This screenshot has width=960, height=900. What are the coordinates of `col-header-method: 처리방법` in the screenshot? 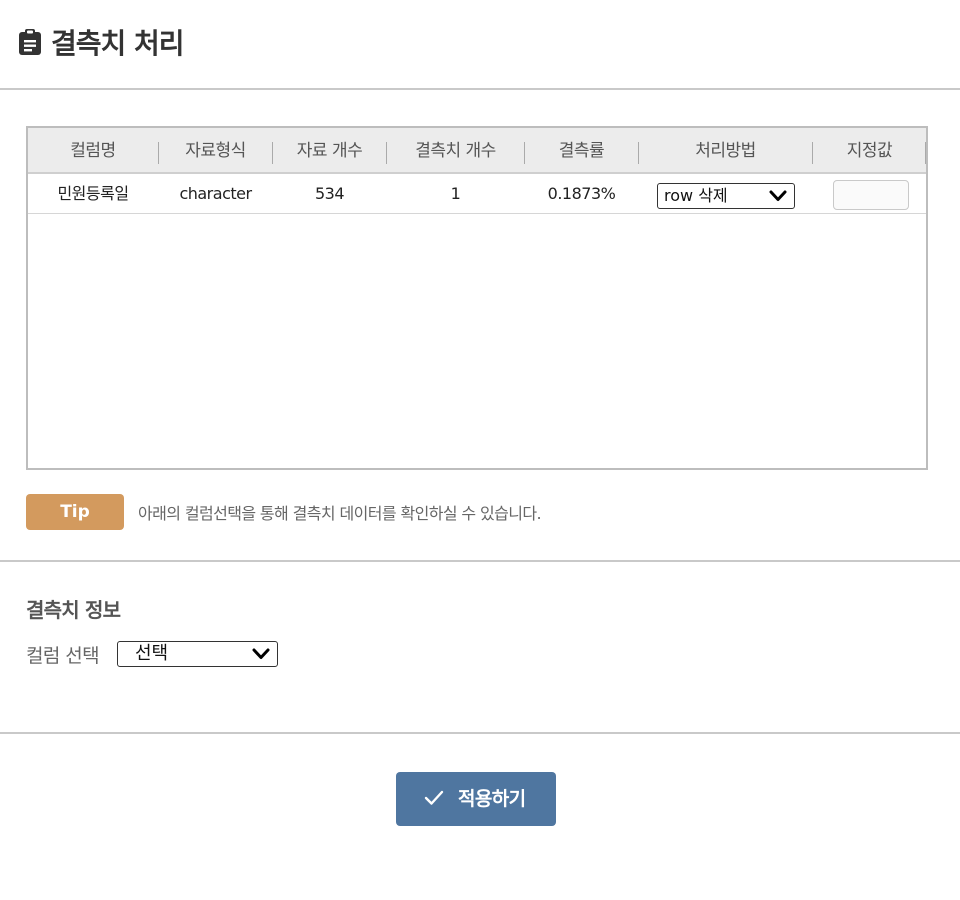 It's located at (725, 151).